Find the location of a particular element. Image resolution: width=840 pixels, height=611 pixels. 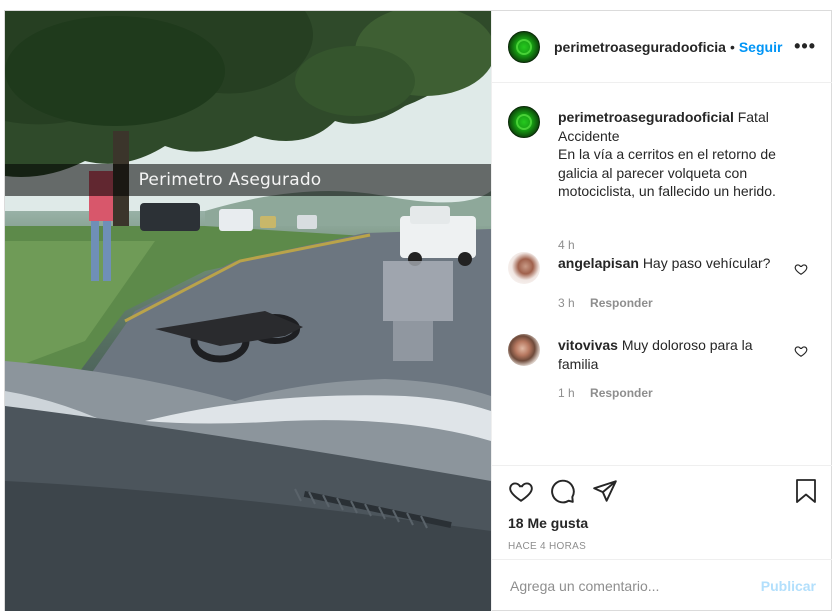

comment-time: 3 h is located at coordinates (566, 303).